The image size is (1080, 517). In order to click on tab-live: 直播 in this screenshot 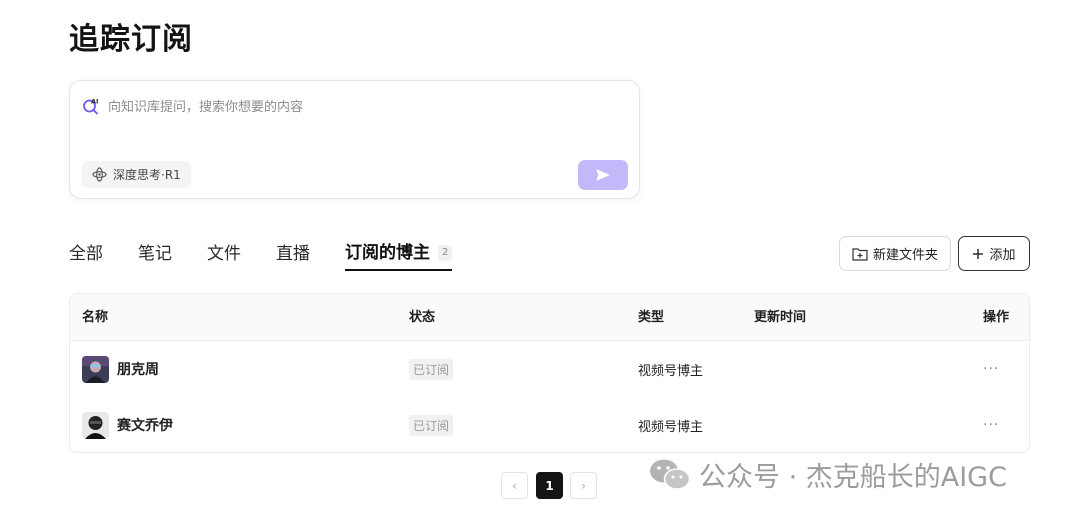, I will do `click(293, 254)`.